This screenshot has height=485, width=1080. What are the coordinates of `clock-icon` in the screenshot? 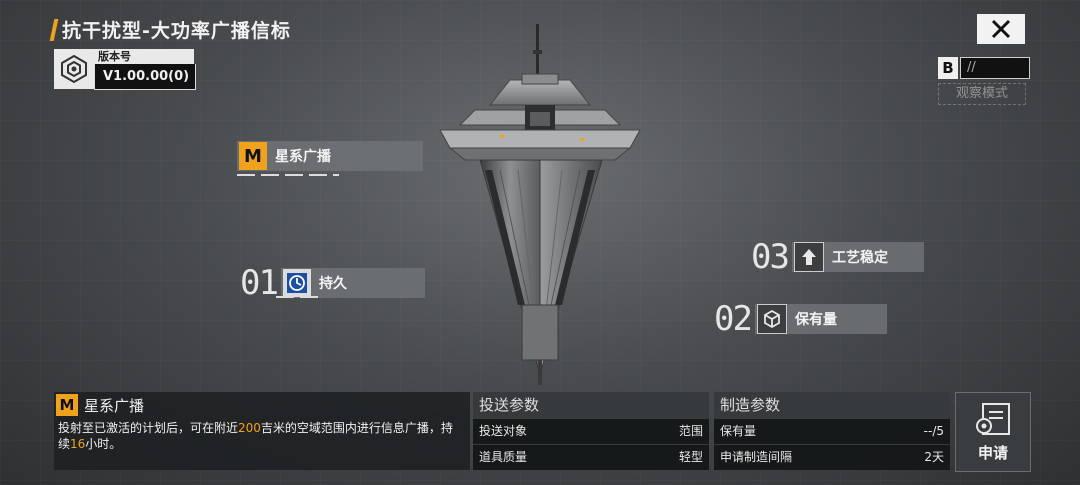 It's located at (296, 283).